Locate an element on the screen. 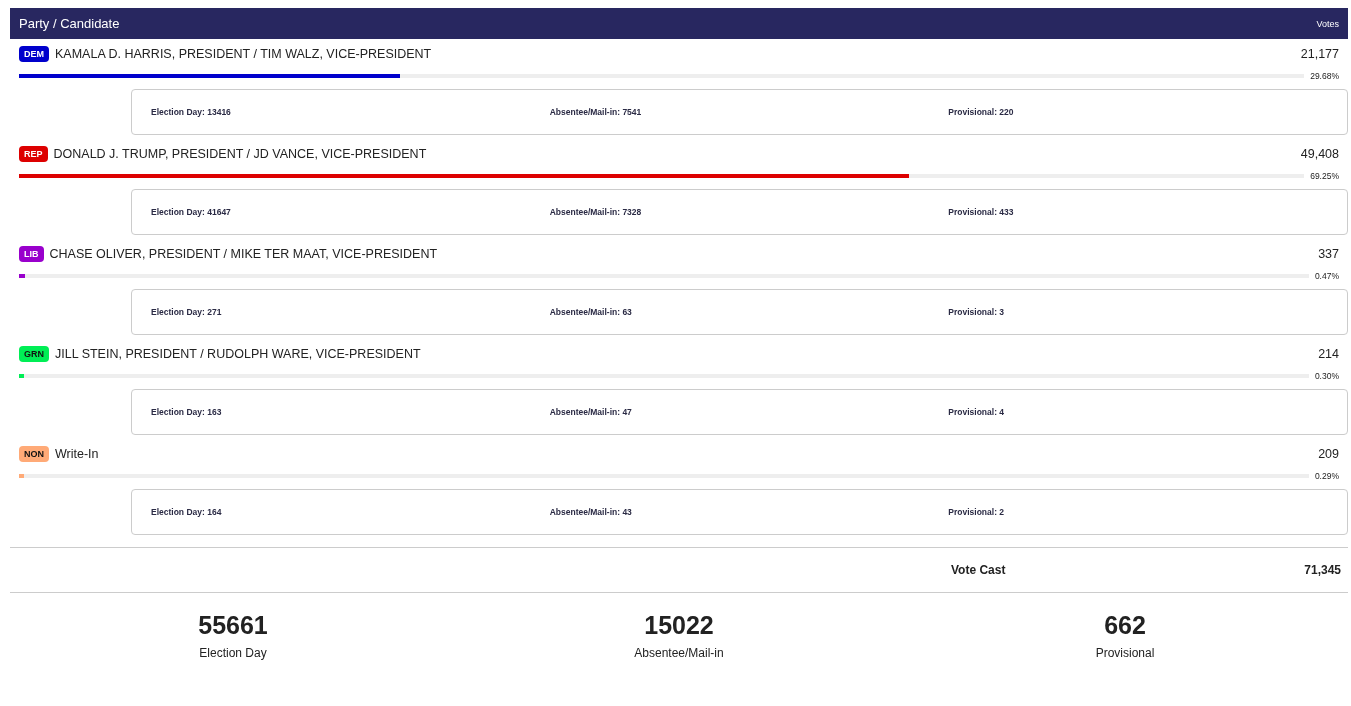 The width and height of the screenshot is (1351, 706). column-header: Votes is located at coordinates (1327, 23).